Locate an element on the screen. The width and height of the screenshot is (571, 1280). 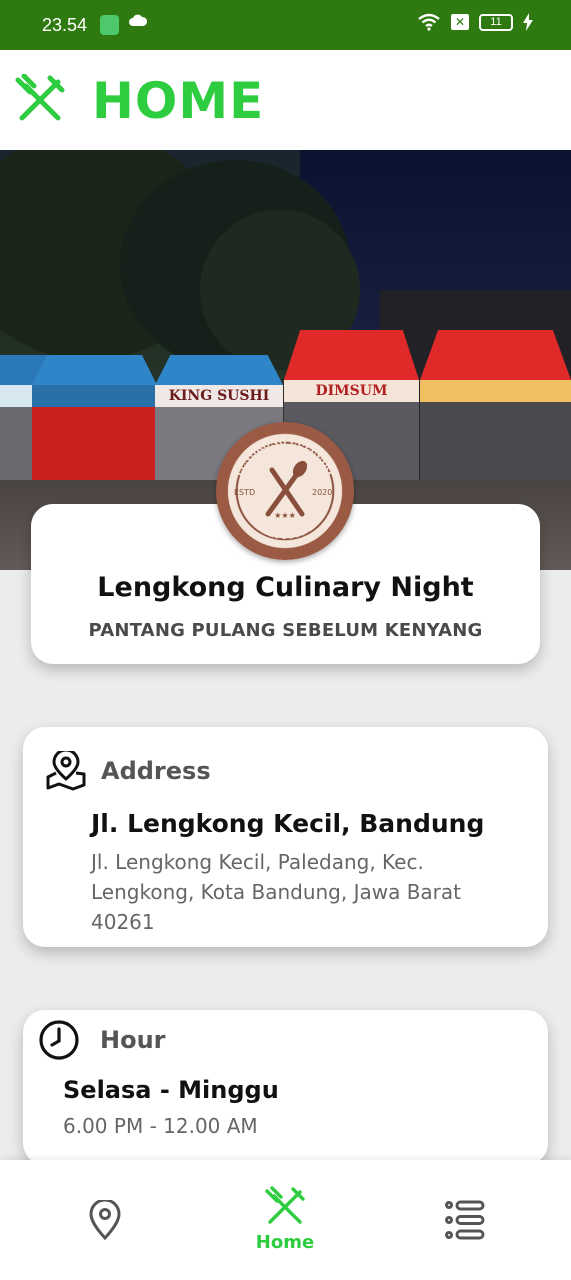
list-menu-icon is located at coordinates (465, 1220).